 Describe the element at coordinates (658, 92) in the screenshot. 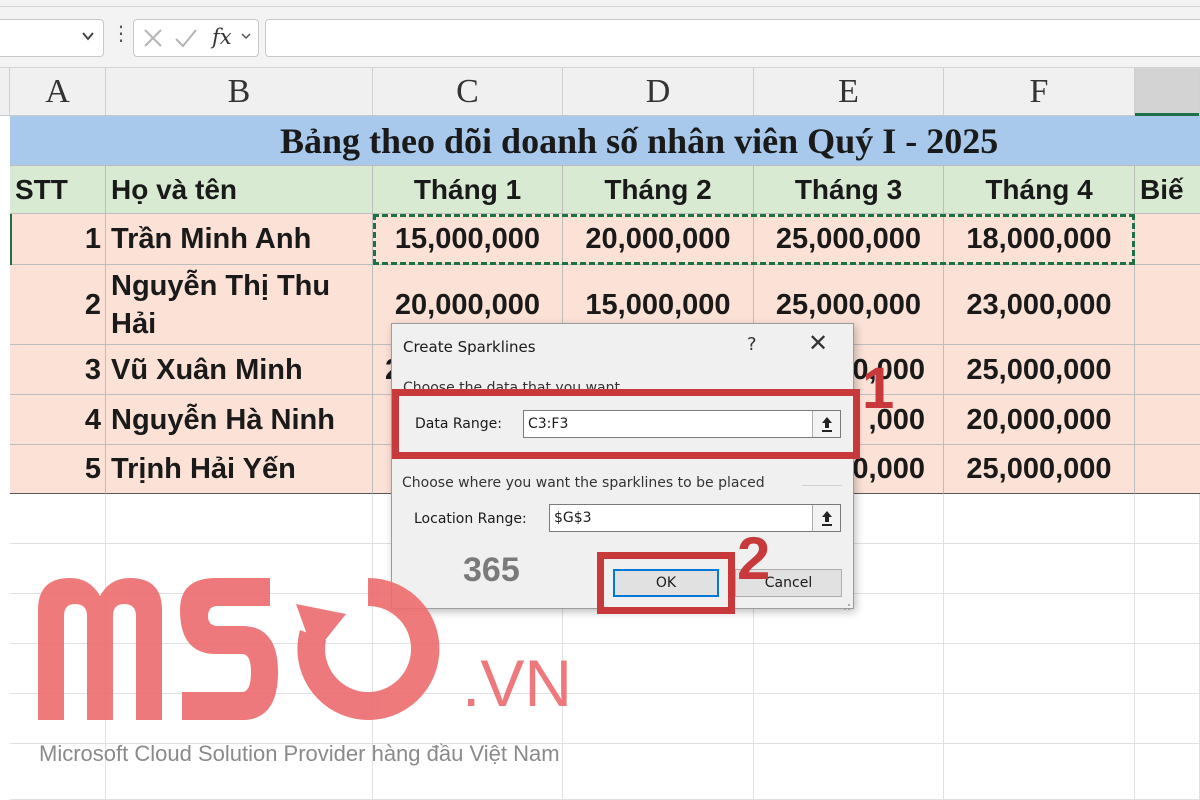

I see `column-header-d: D` at that location.